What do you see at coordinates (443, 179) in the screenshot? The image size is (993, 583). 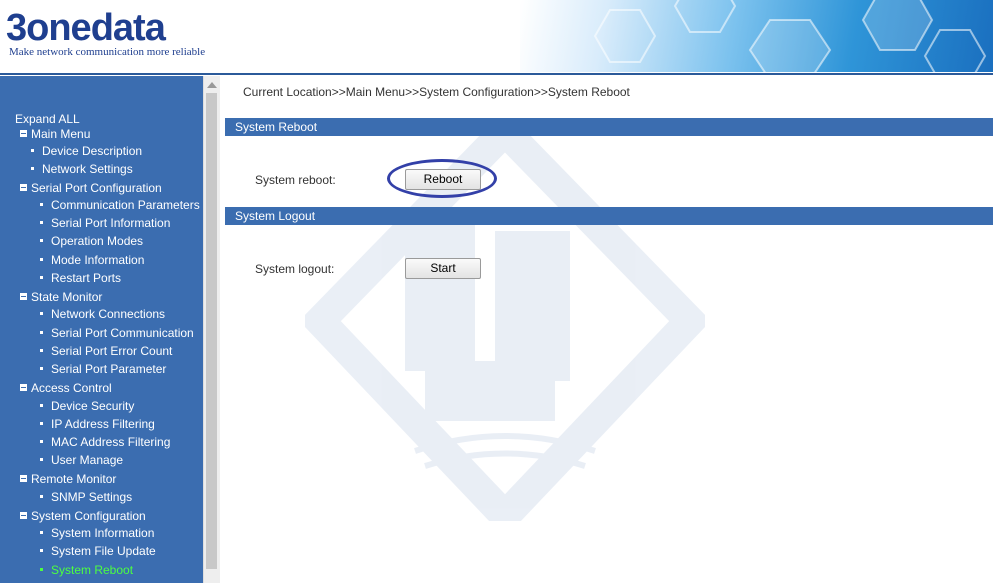 I see `reboot-button: Reboot` at bounding box center [443, 179].